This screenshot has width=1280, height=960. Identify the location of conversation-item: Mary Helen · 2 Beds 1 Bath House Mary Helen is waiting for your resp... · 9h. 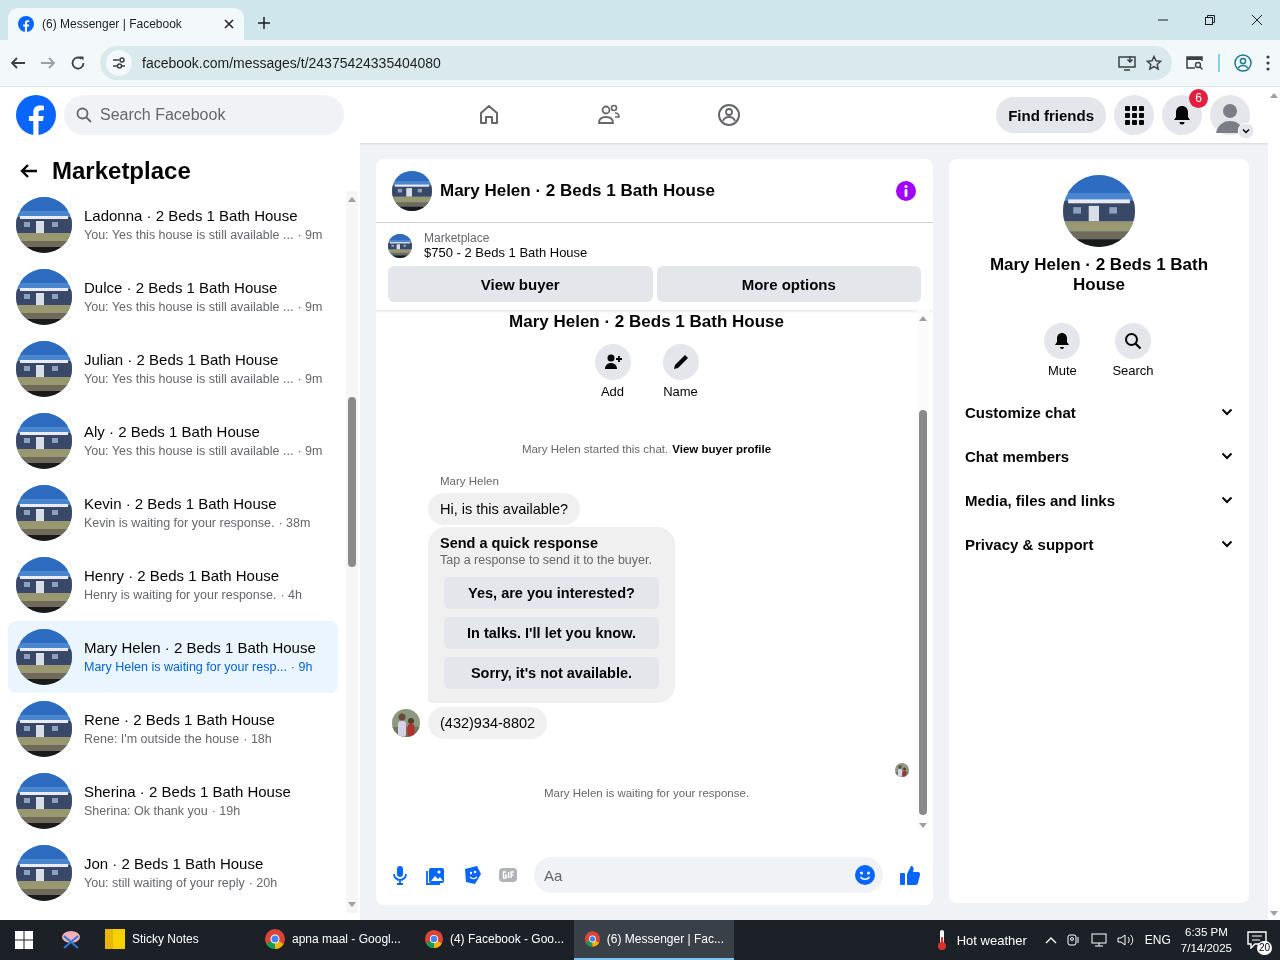
(173, 657).